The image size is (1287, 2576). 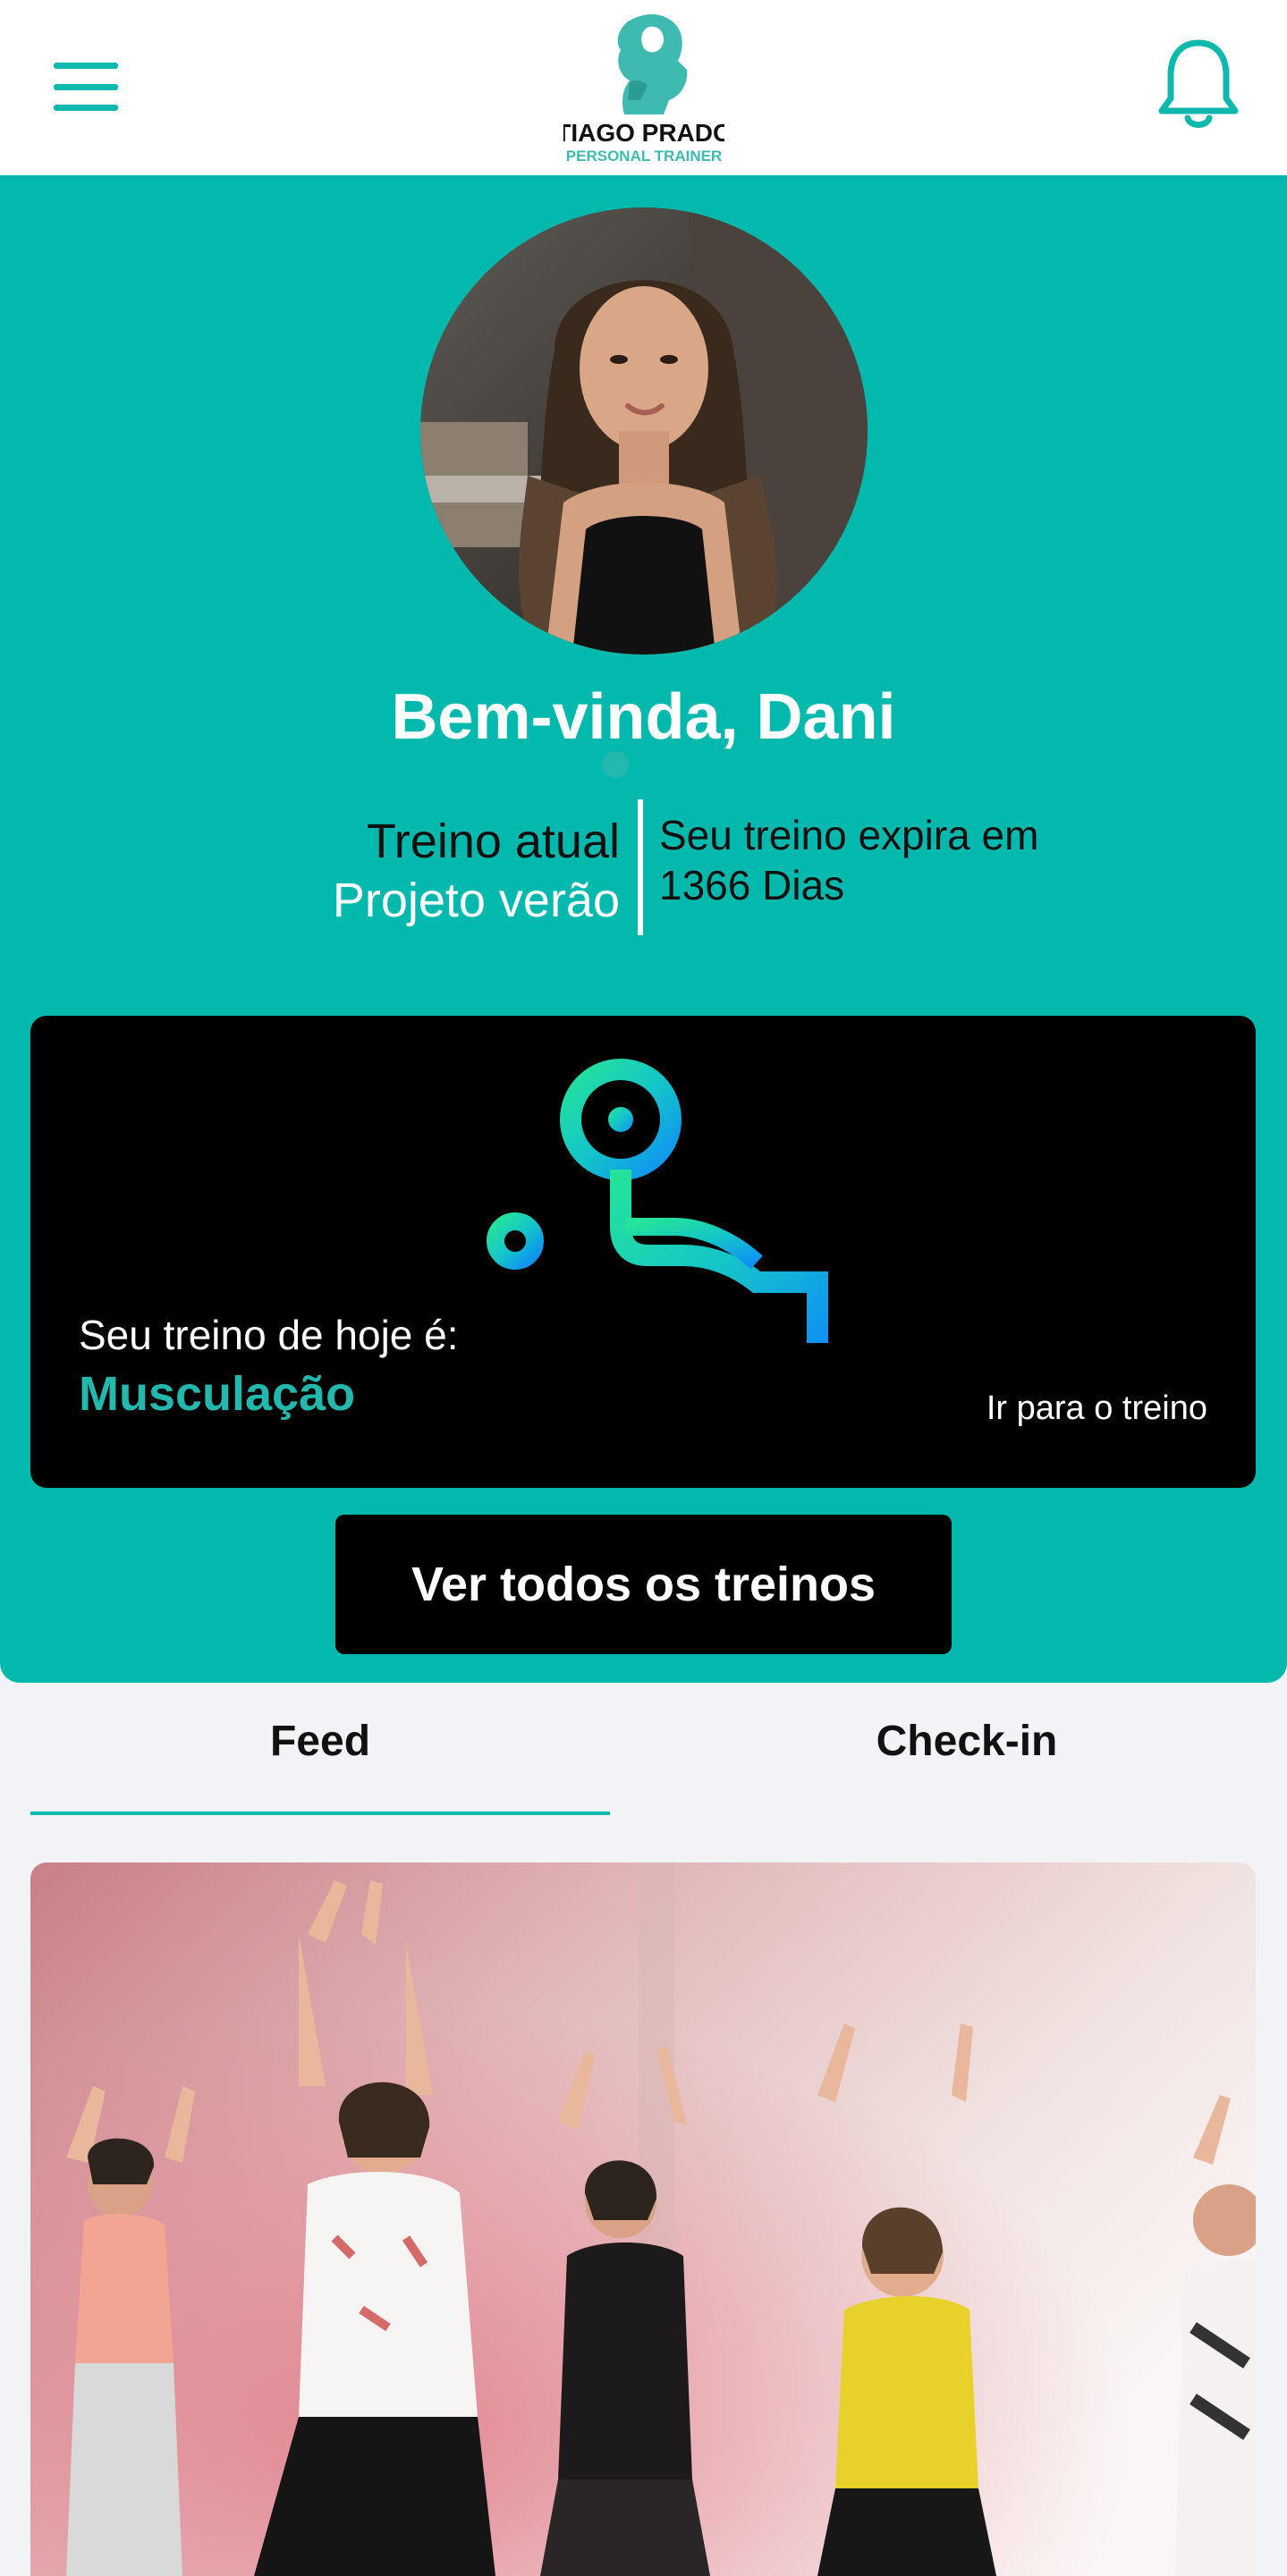 I want to click on hamburger-menu-icon, so click(x=86, y=87).